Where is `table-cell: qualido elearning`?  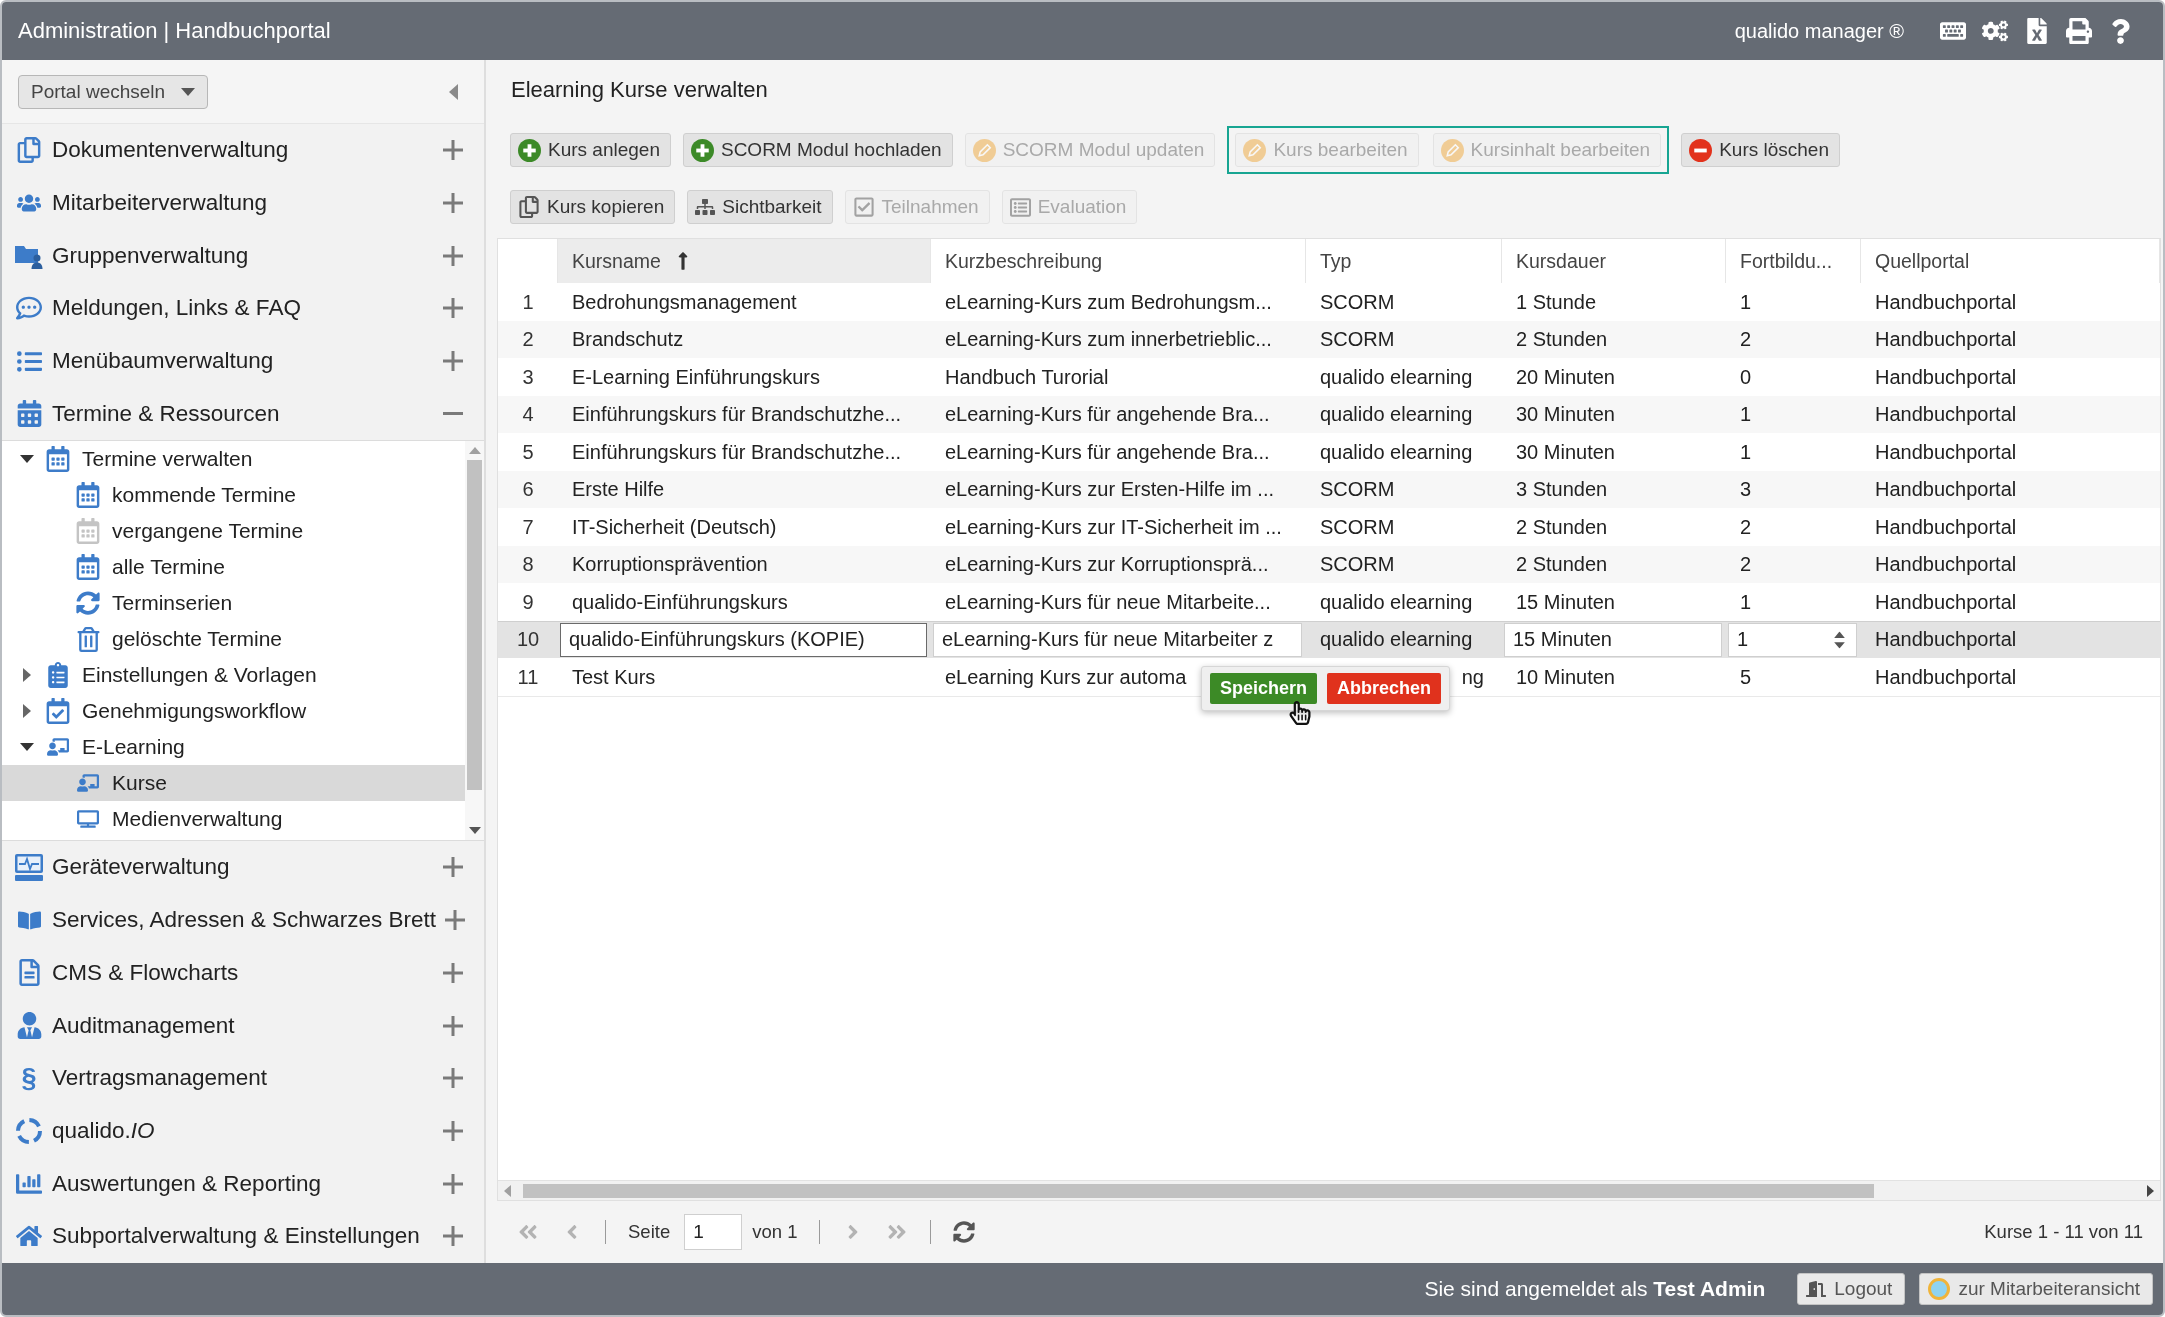
table-cell: qualido elearning is located at coordinates (1396, 602).